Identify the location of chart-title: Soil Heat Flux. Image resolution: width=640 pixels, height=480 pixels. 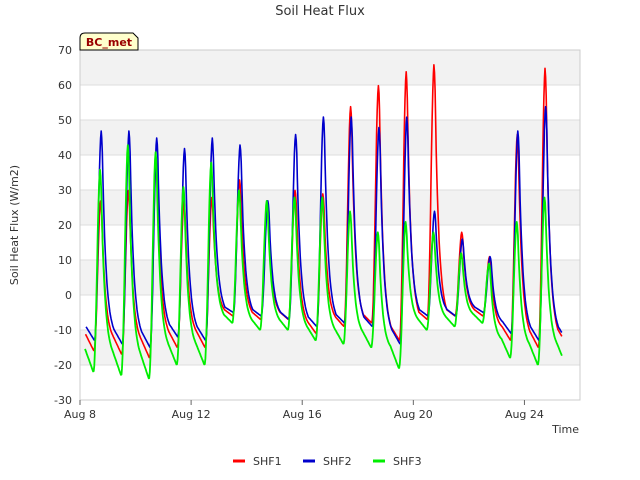
(320, 11).